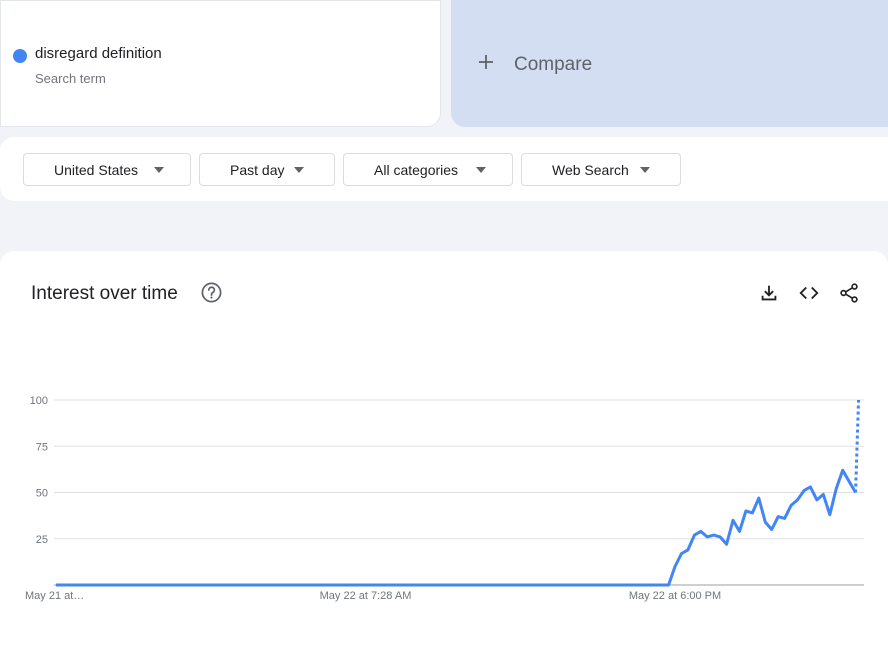  What do you see at coordinates (98, 53) in the screenshot?
I see `search-term-name: disregard definition` at bounding box center [98, 53].